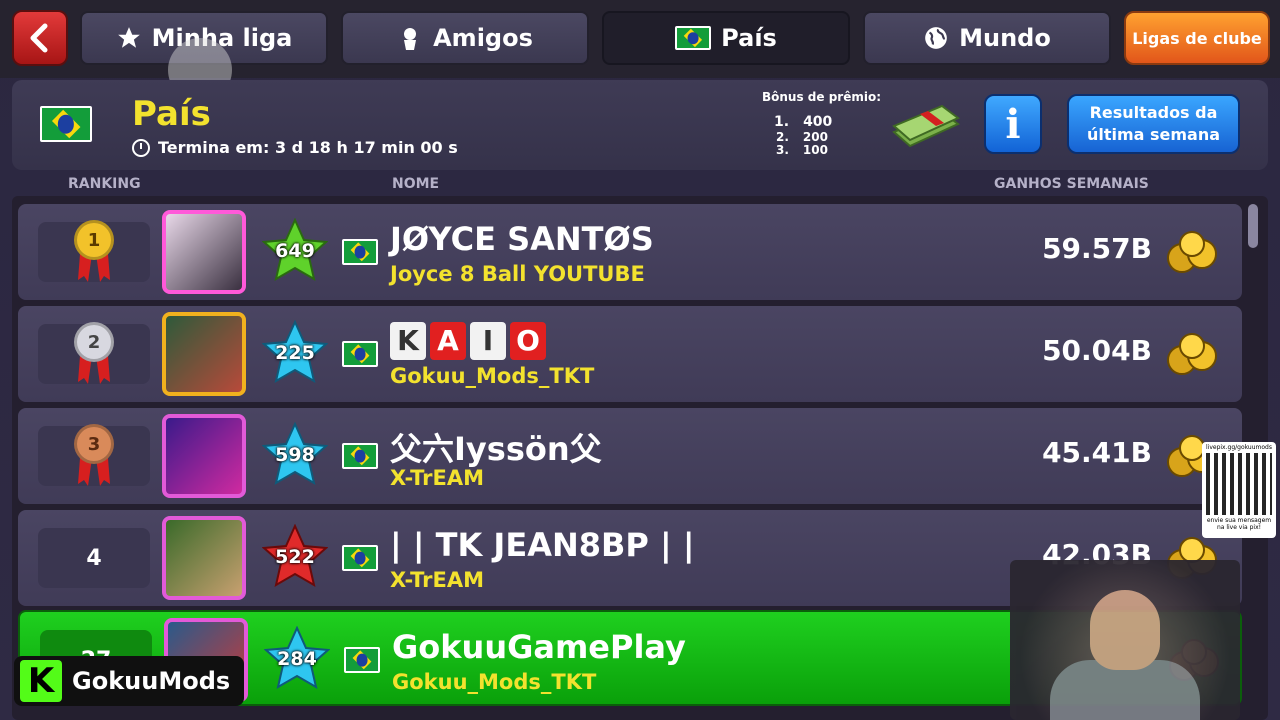 This screenshot has width=1280, height=720. What do you see at coordinates (1071, 184) in the screenshot?
I see `column-header-earnings: GANHOS SEMANAIS` at bounding box center [1071, 184].